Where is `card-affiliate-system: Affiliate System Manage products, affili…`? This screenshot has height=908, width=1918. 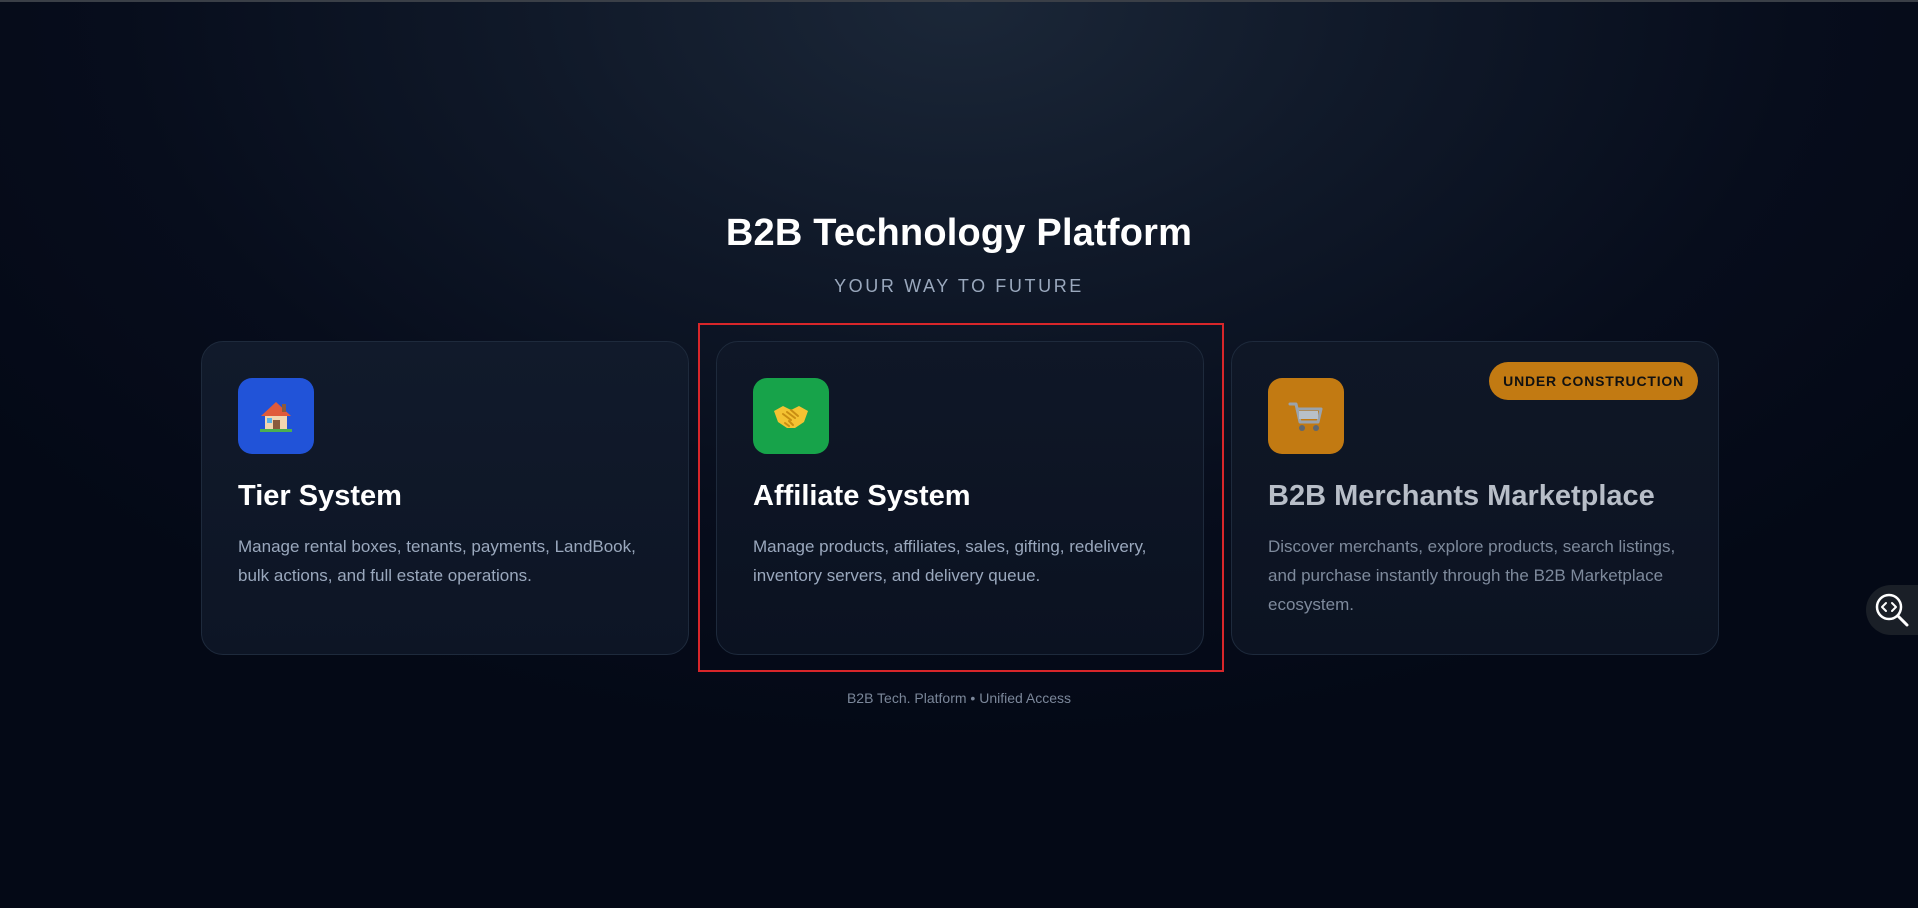
card-affiliate-system: Affiliate System Manage products, affili… is located at coordinates (960, 498).